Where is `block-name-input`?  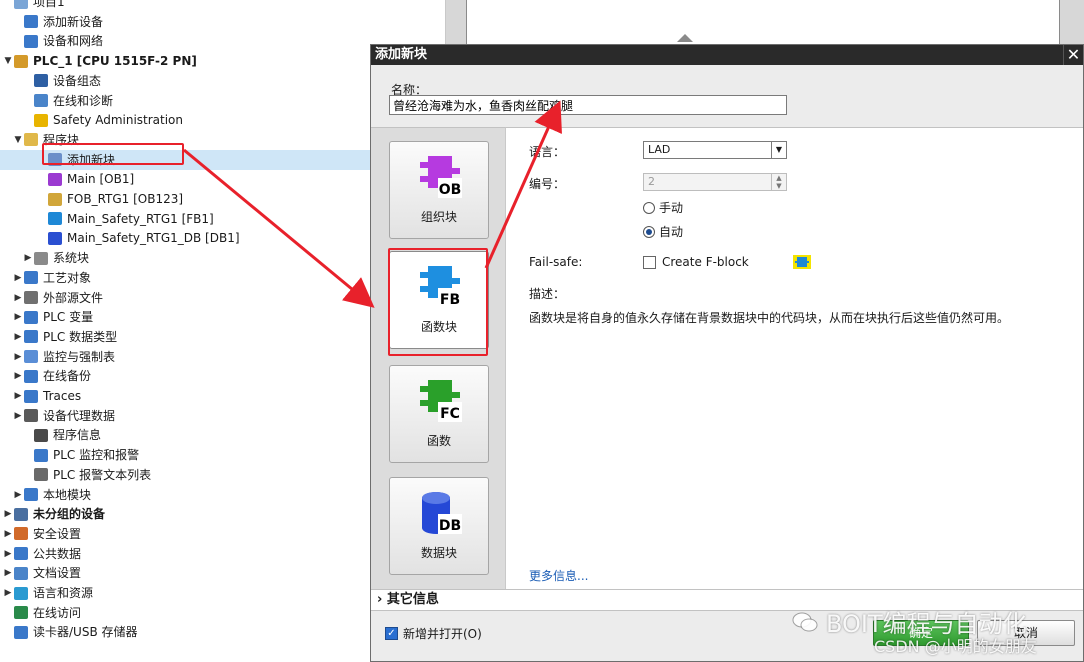
block-name-input is located at coordinates (588, 105).